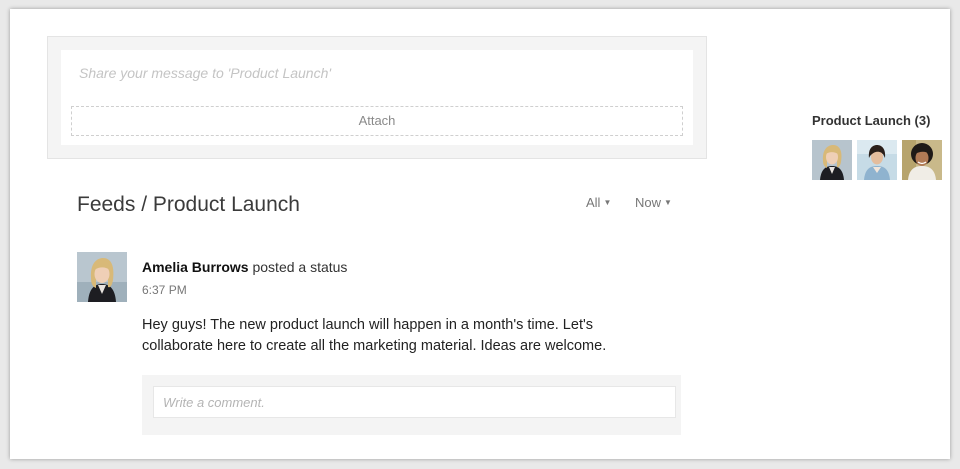  I want to click on woman-dark-hair-avatar-icon, so click(877, 160).